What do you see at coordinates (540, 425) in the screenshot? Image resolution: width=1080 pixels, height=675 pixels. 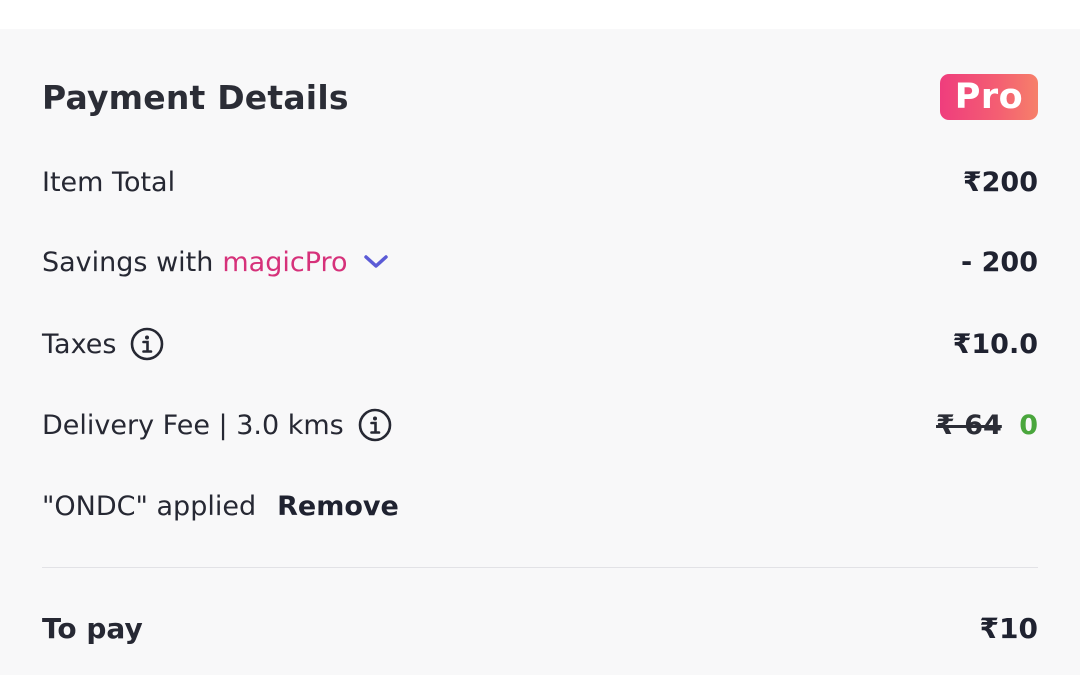 I see `delivery-fee-row: Delivery Fee | 3.0 kms ₹ 64 0` at bounding box center [540, 425].